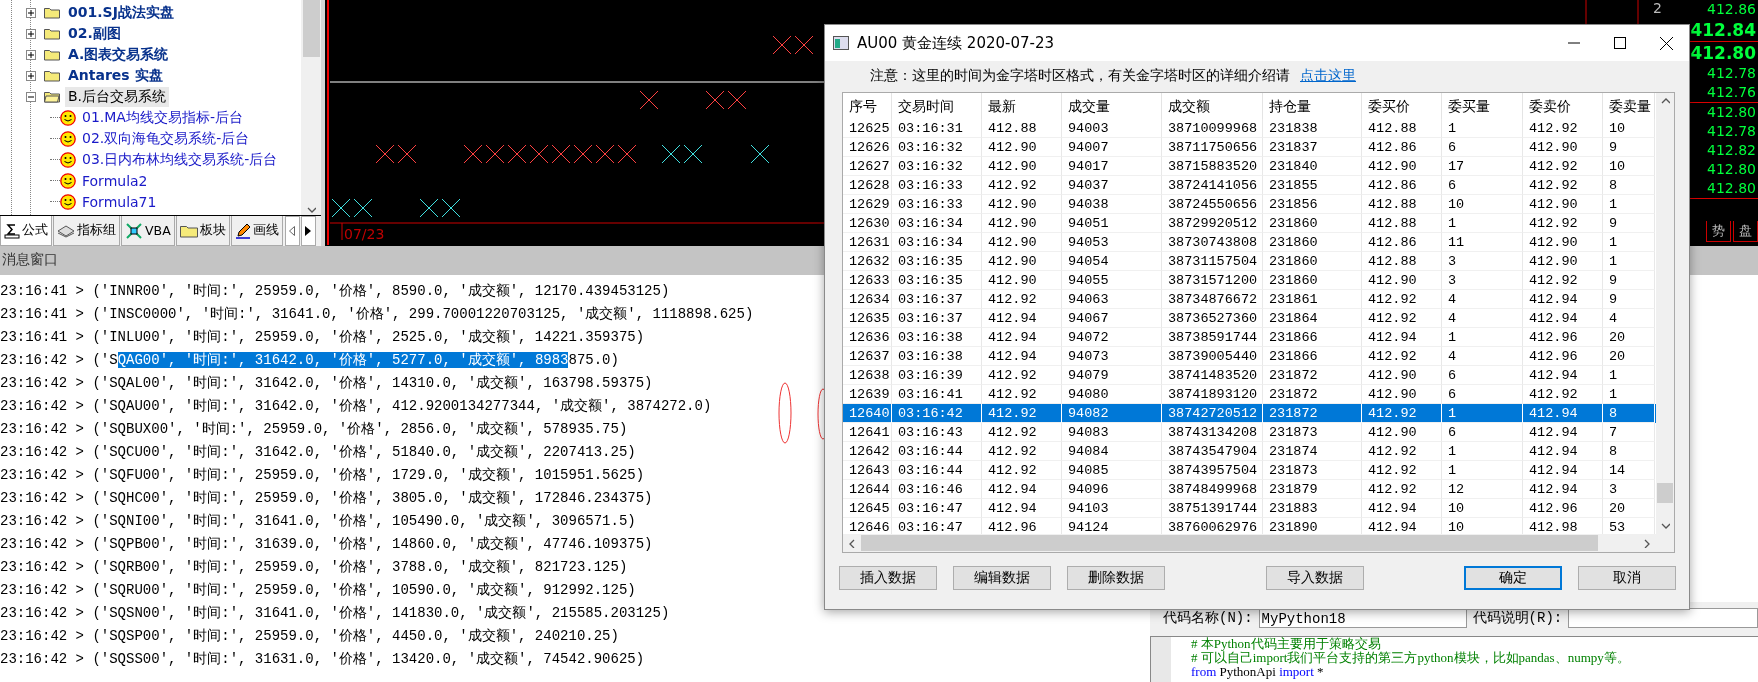 The height and width of the screenshot is (682, 1758). I want to click on price-label: 412.78, so click(1731, 73).